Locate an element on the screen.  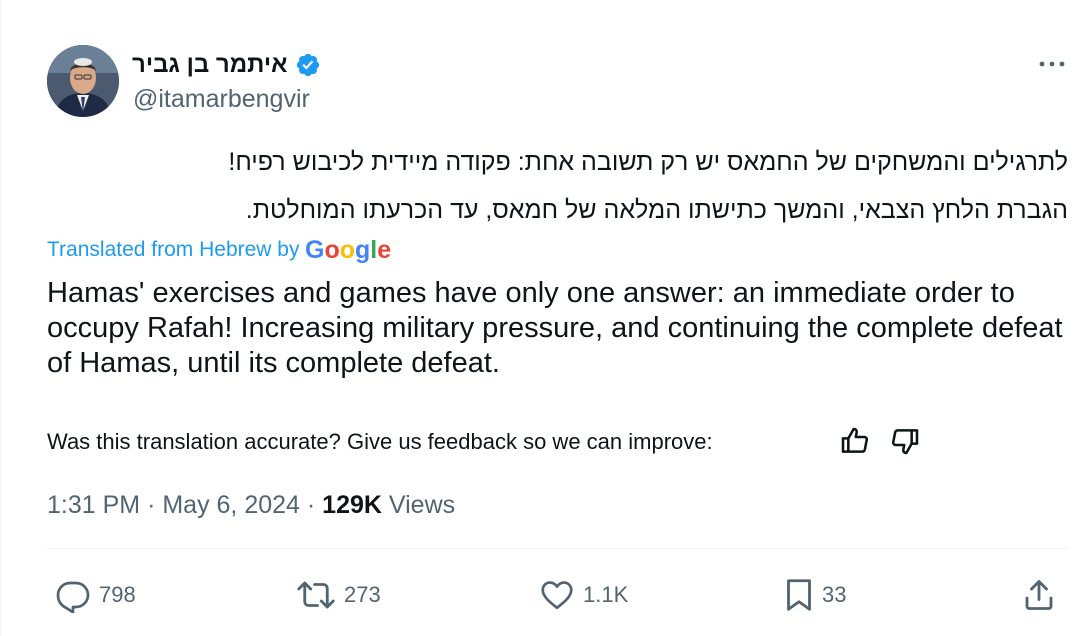
divider is located at coordinates (558, 548).